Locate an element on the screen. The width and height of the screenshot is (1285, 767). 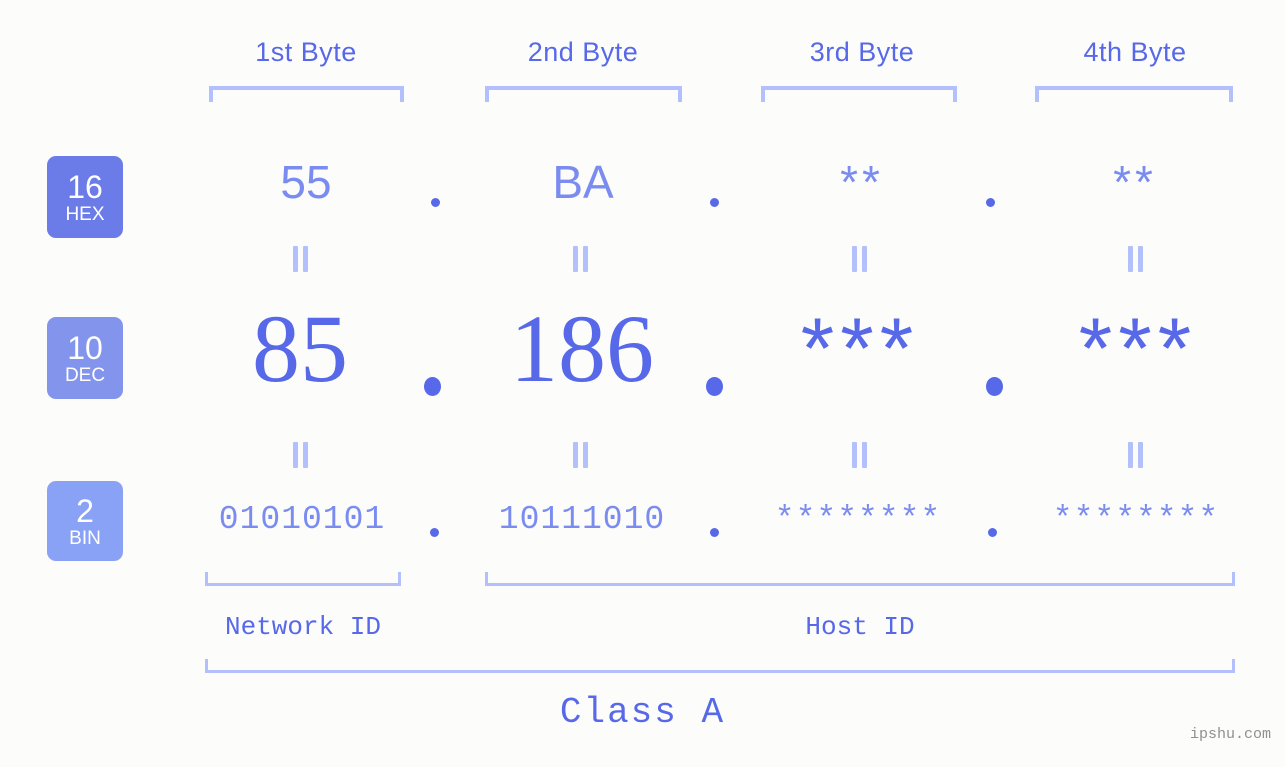
dec-byte-3: *** is located at coordinates (860, 349).